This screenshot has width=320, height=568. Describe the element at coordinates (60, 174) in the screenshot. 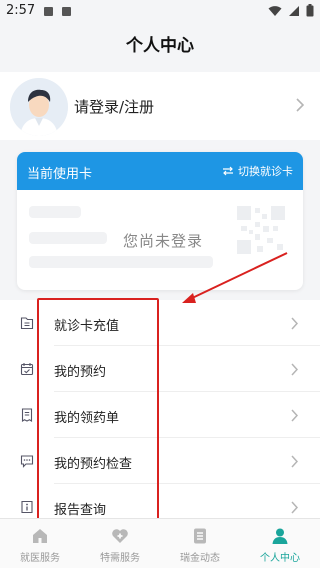

I see `card-header-title: 当前使用卡` at that location.